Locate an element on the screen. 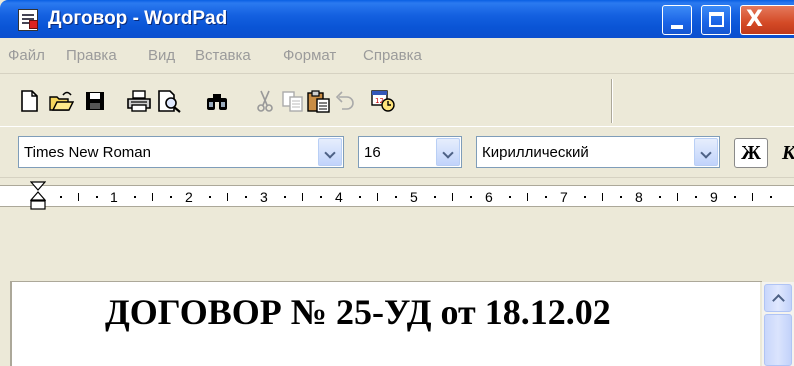 The width and height of the screenshot is (794, 366). minimize-icon is located at coordinates (677, 27).